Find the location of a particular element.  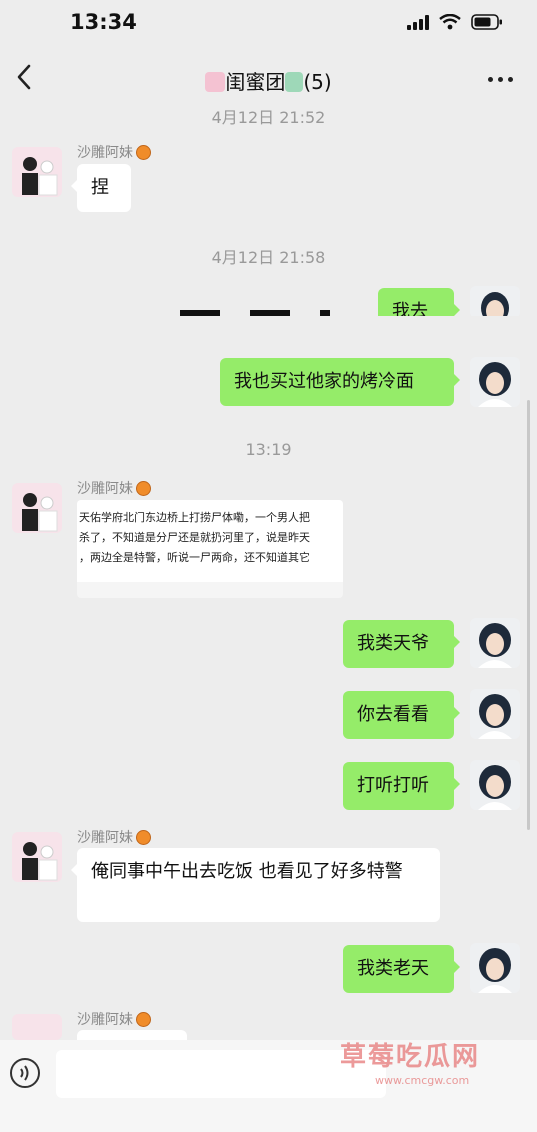

chat-title: 闺蜜团 (5) is located at coordinates (268, 80).